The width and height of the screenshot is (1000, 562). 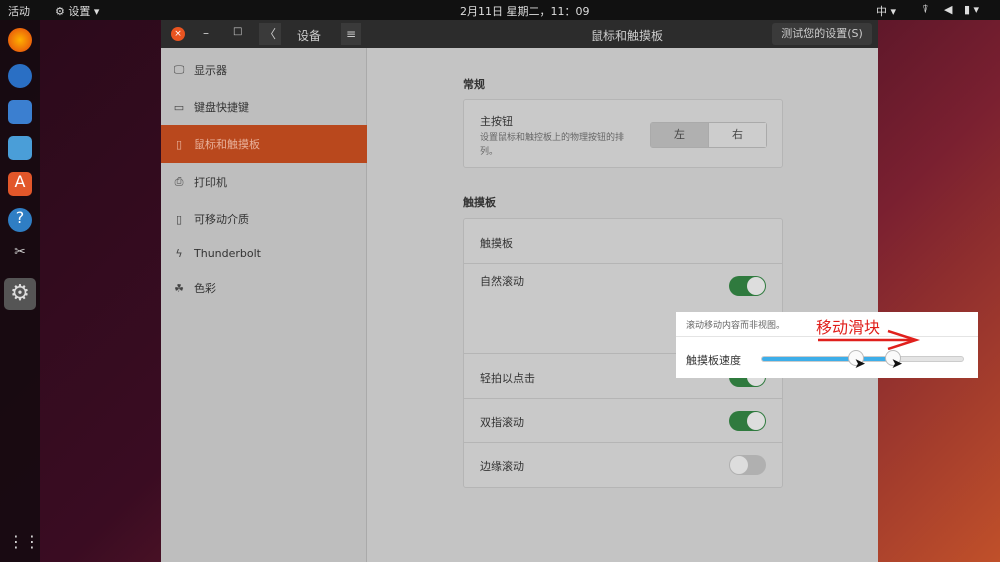 What do you see at coordinates (925, 10) in the screenshot?
I see `network-icon: ⍒` at bounding box center [925, 10].